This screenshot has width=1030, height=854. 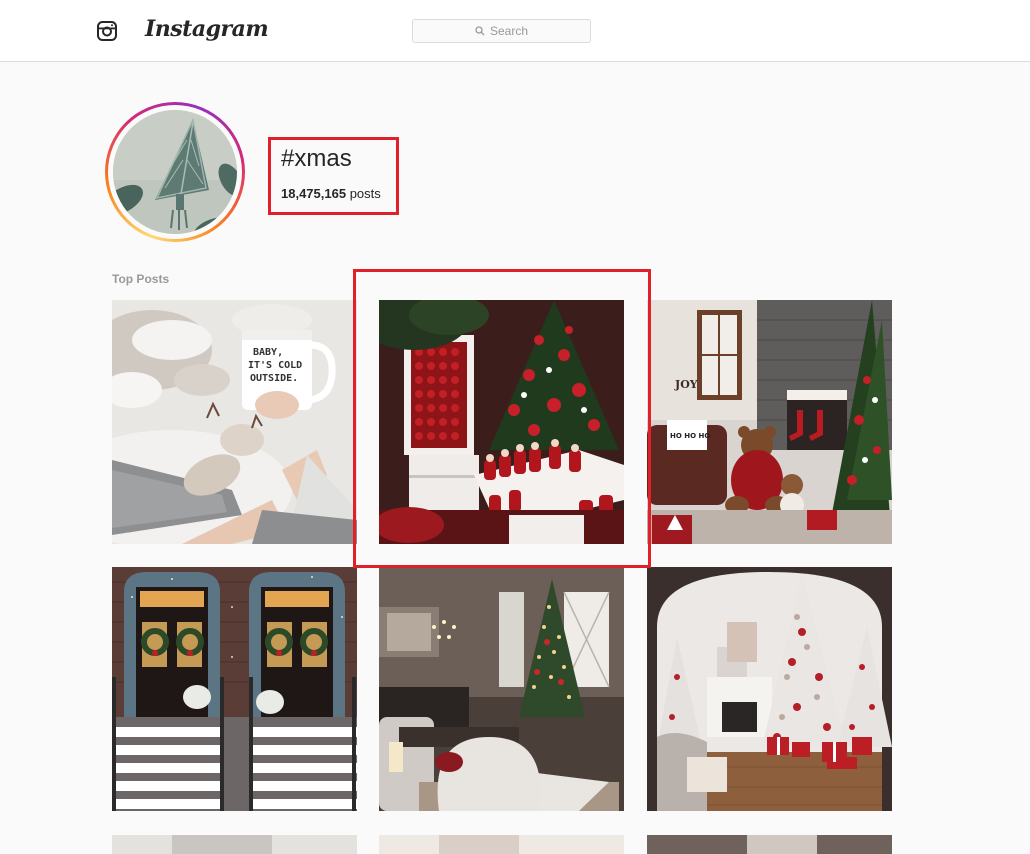 What do you see at coordinates (268, 352) in the screenshot?
I see `mug-text-1: BABY,` at bounding box center [268, 352].